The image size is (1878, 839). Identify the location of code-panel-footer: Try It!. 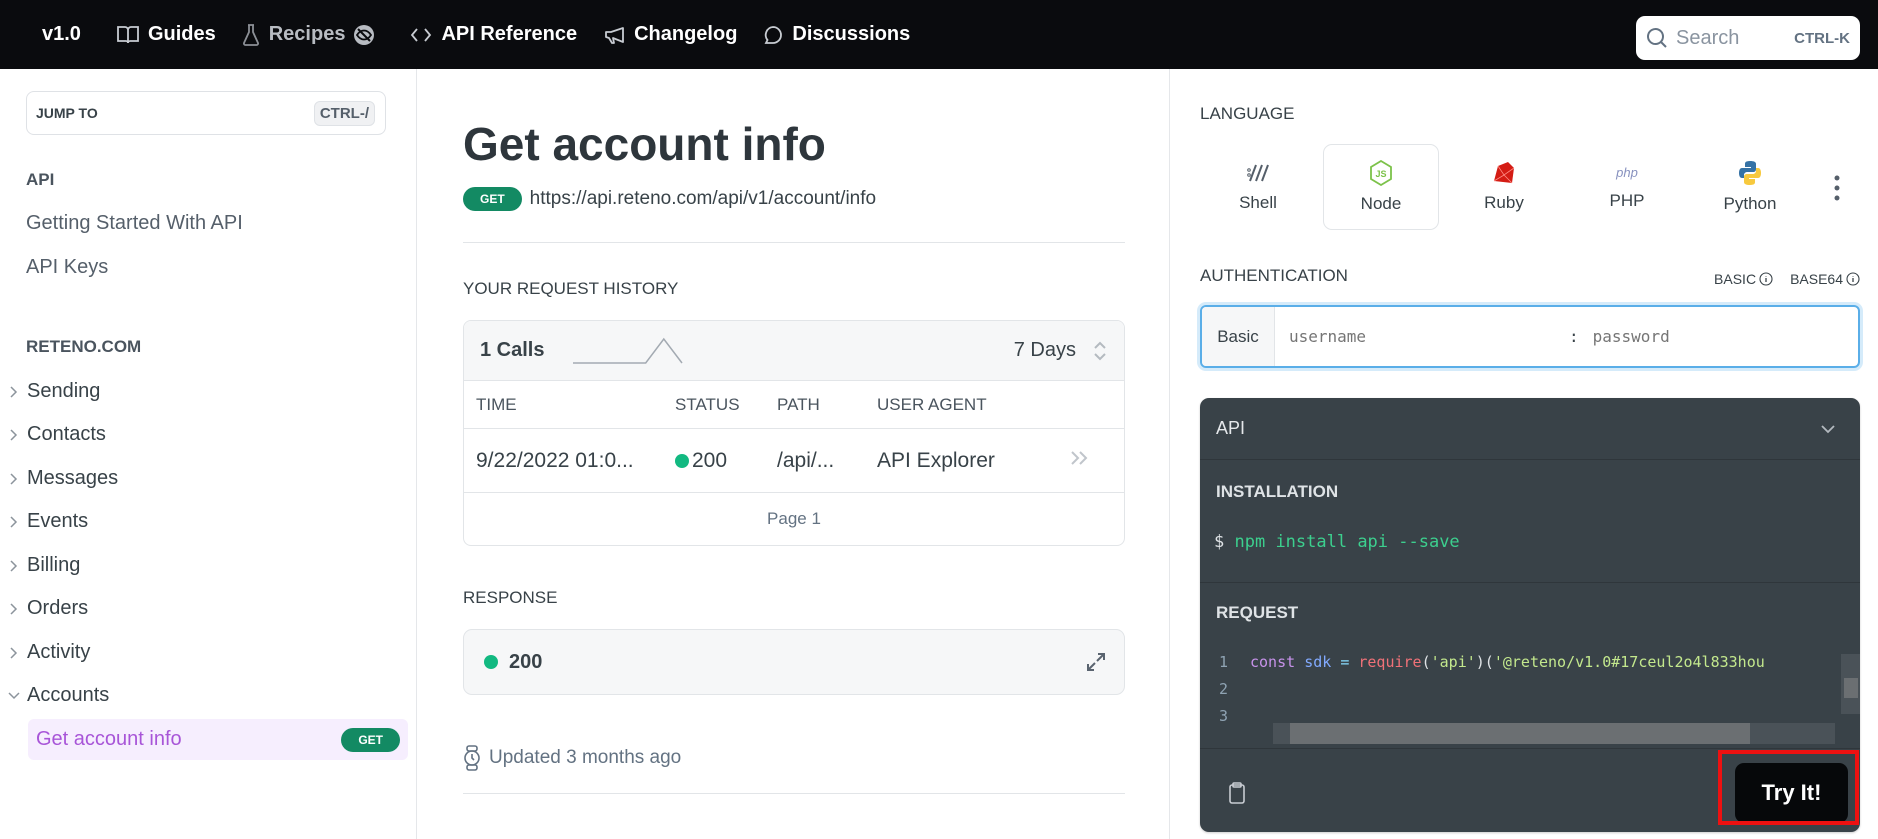
(1530, 790).